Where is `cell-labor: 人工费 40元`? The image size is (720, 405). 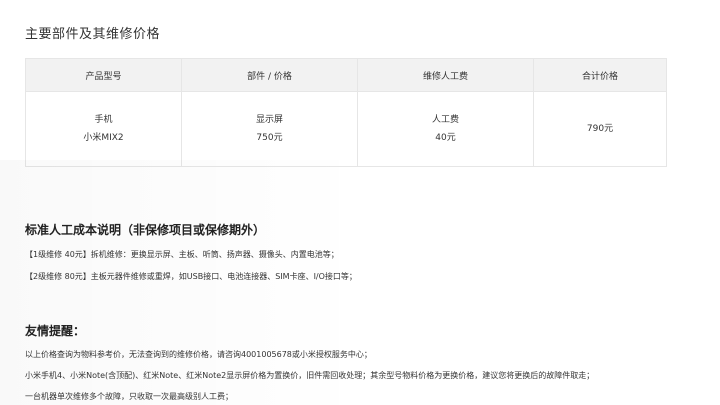
cell-labor: 人工费 40元 is located at coordinates (445, 129).